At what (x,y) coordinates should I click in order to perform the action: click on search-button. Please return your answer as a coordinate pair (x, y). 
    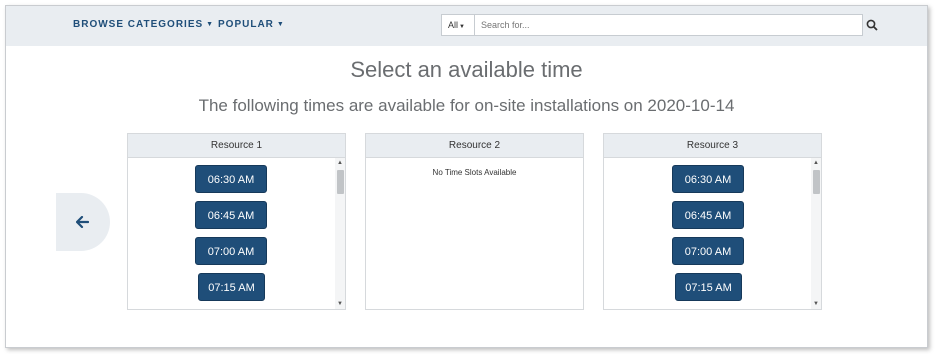
    Looking at the image, I should click on (874, 26).